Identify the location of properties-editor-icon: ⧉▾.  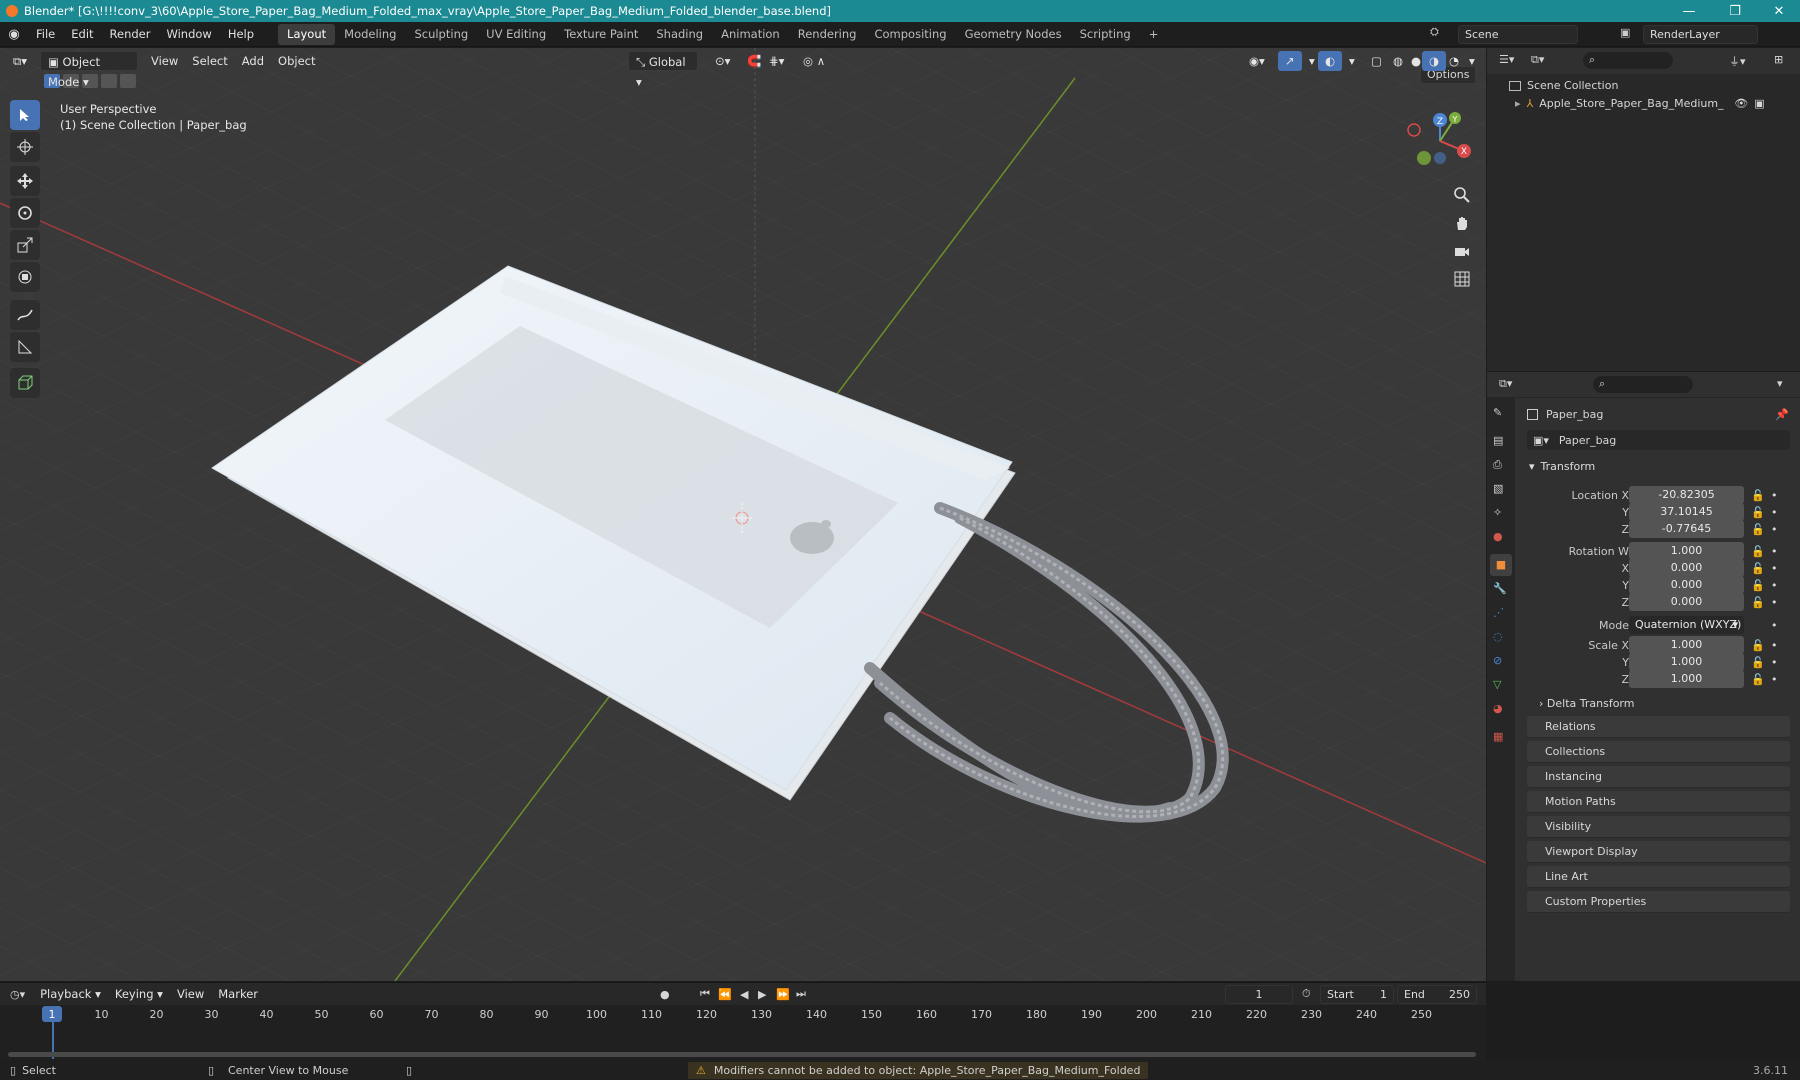
(1505, 384).